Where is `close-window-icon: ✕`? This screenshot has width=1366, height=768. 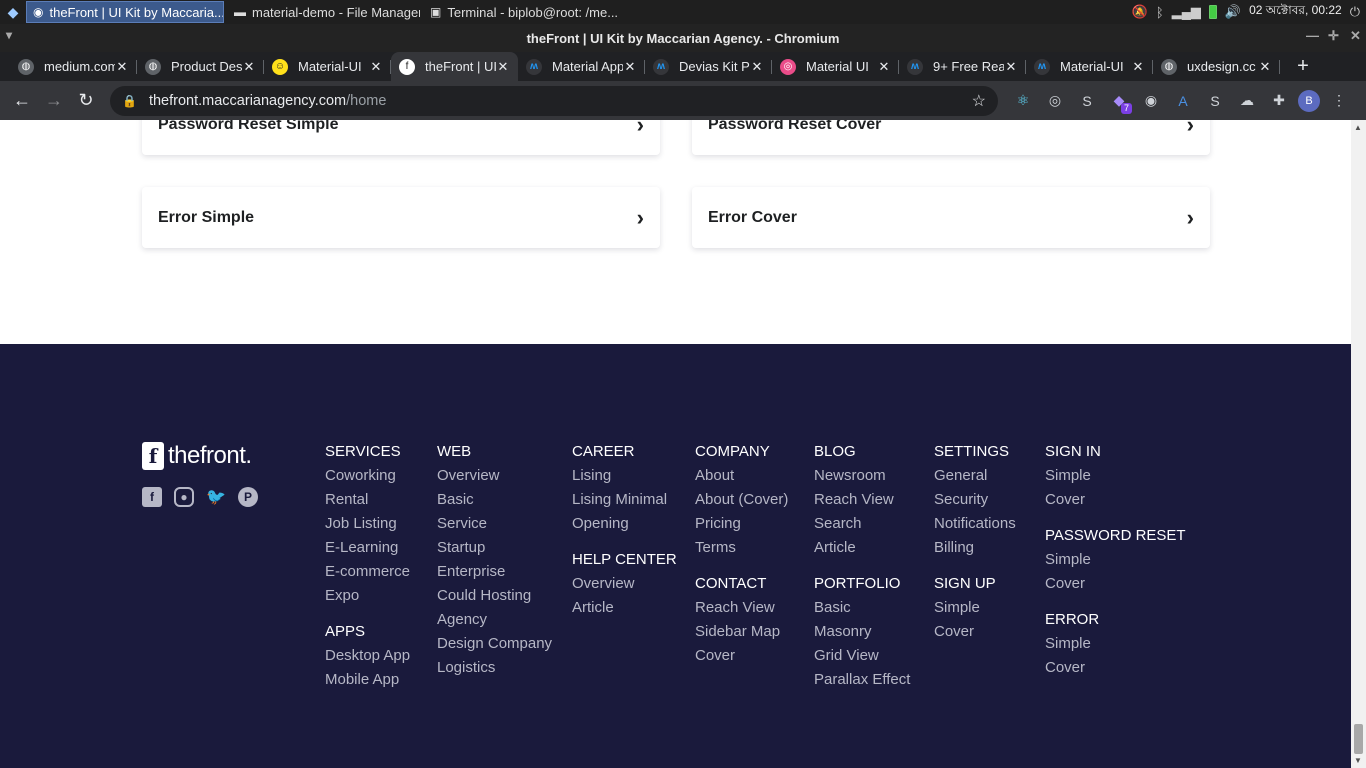
close-window-icon: ✕ is located at coordinates (1355, 36).